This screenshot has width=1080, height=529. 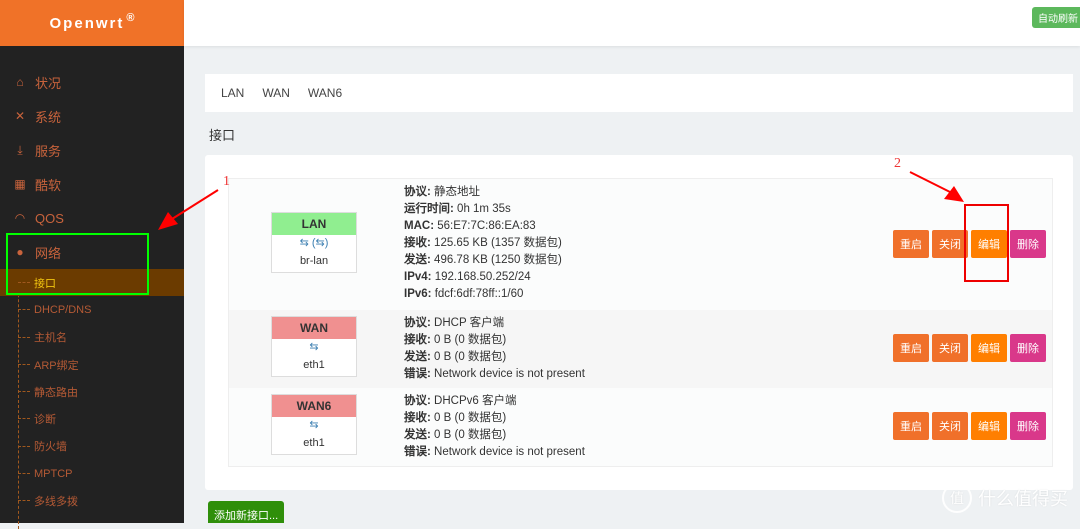 What do you see at coordinates (20, 116) in the screenshot?
I see `tools-icon: ✕` at bounding box center [20, 116].